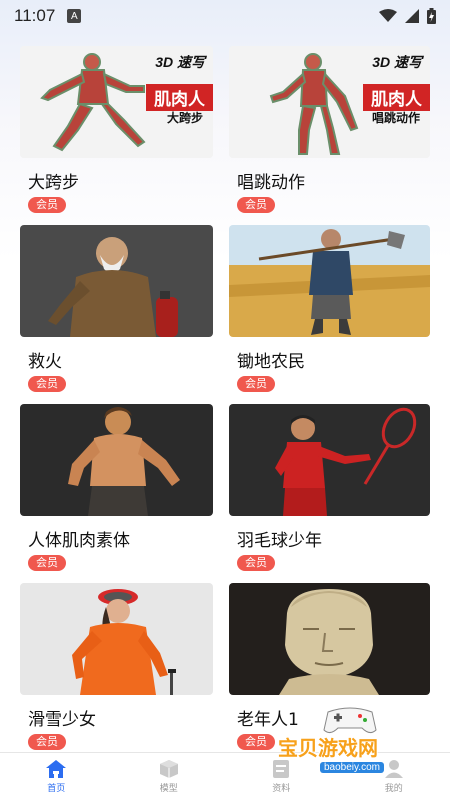 The image size is (450, 800). I want to click on nav-label: 资料, so click(281, 789).